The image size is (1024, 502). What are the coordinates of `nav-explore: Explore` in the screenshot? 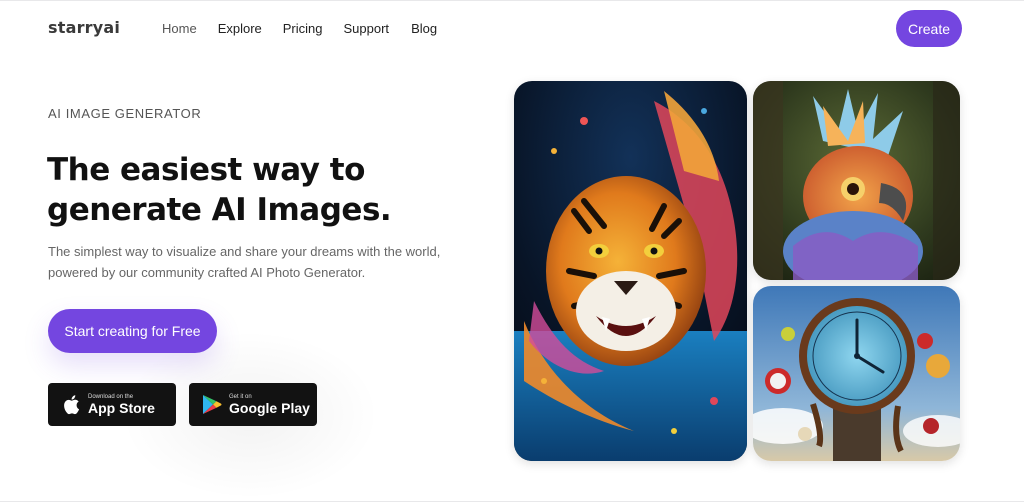 It's located at (240, 28).